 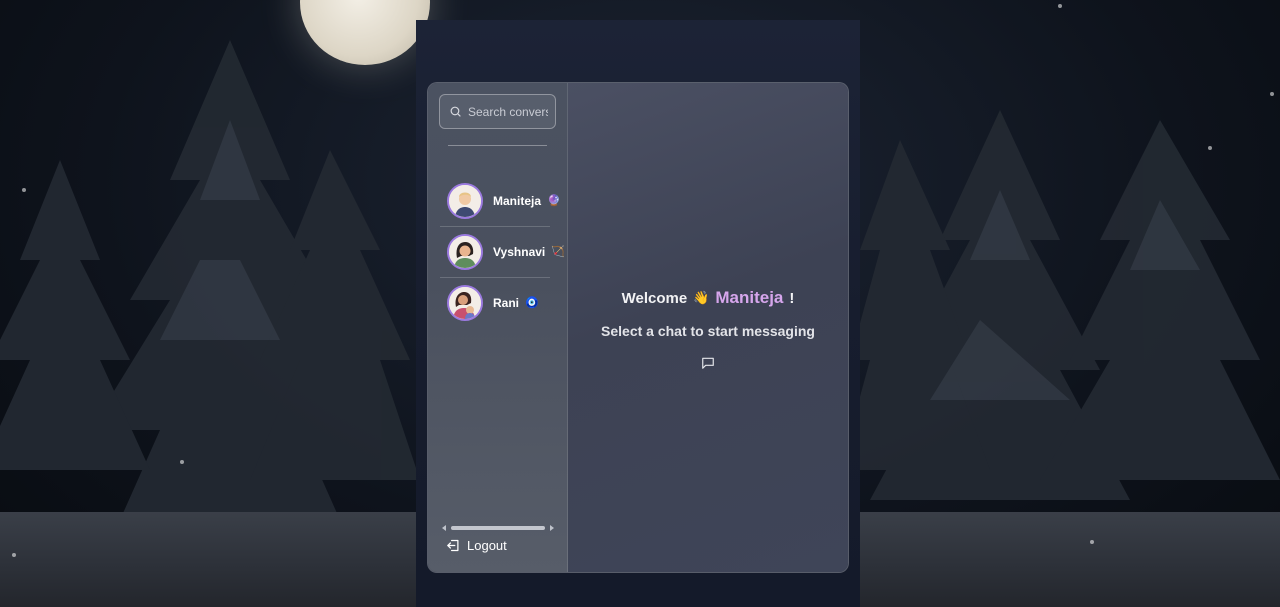 What do you see at coordinates (558, 252) in the screenshot?
I see `status-emoji: 🏹` at bounding box center [558, 252].